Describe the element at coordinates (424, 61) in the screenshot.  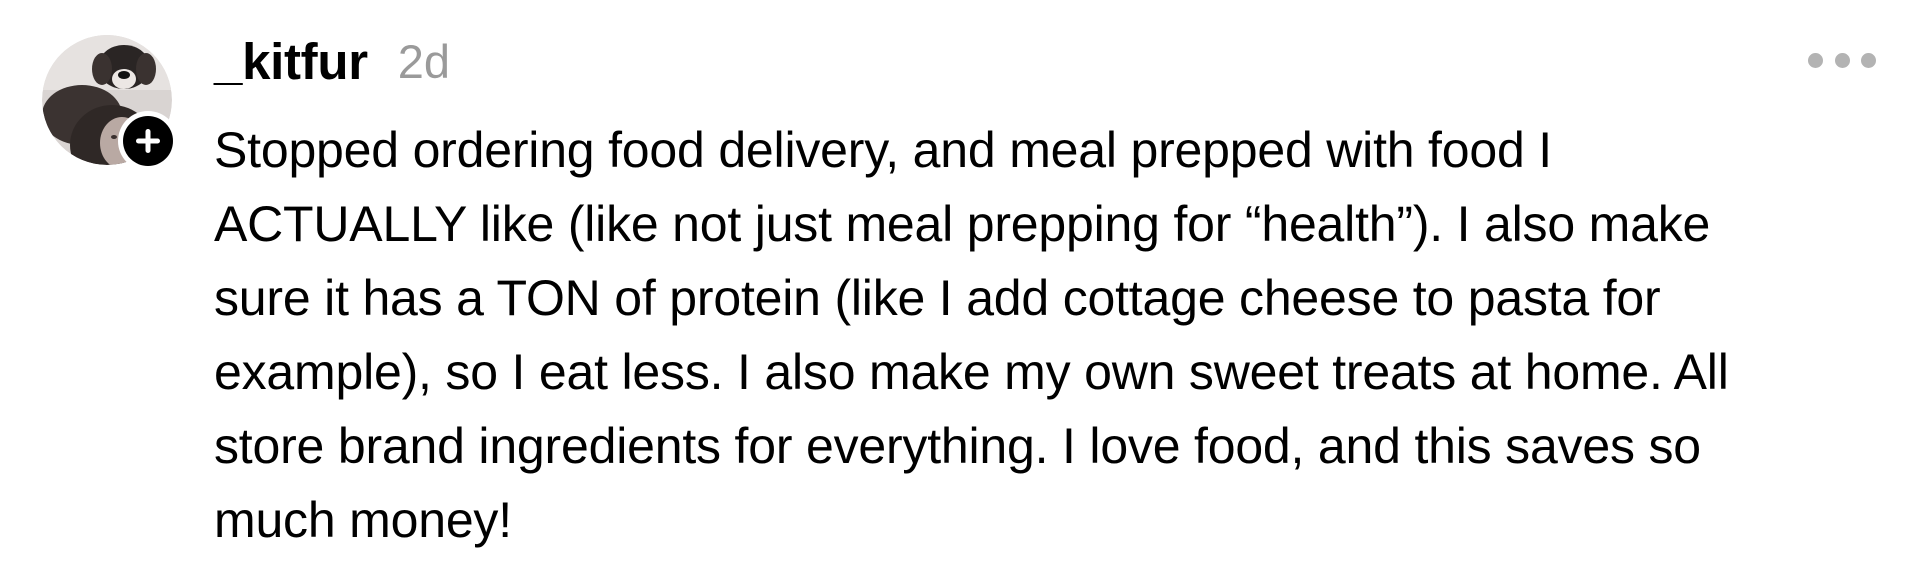
I see `post-timestamp: 2d` at that location.